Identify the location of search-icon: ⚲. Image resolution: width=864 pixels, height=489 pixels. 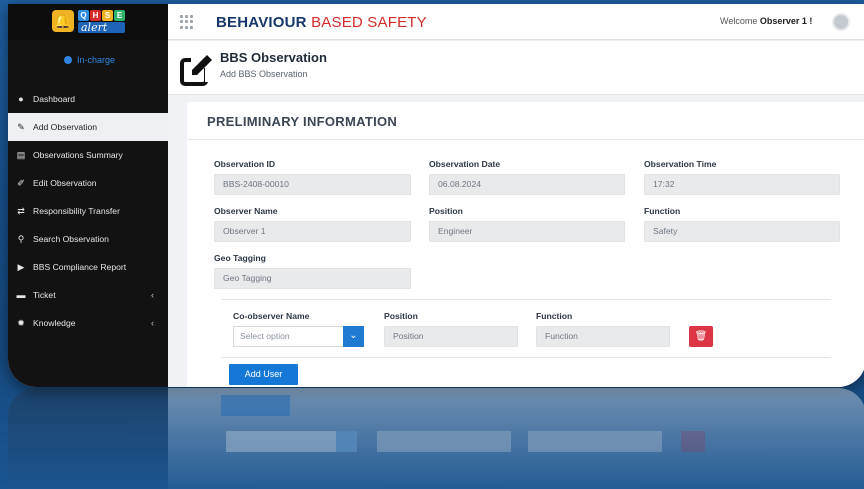
(21, 238).